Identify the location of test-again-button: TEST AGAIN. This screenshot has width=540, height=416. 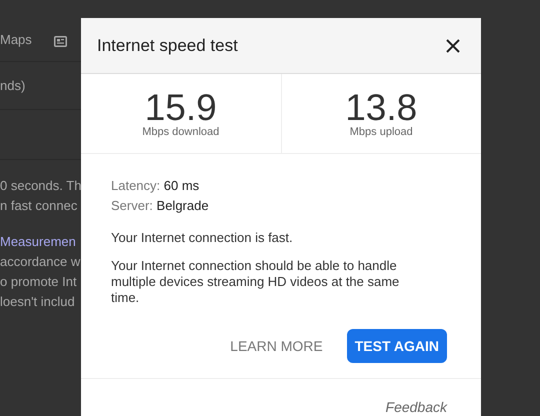
(396, 346).